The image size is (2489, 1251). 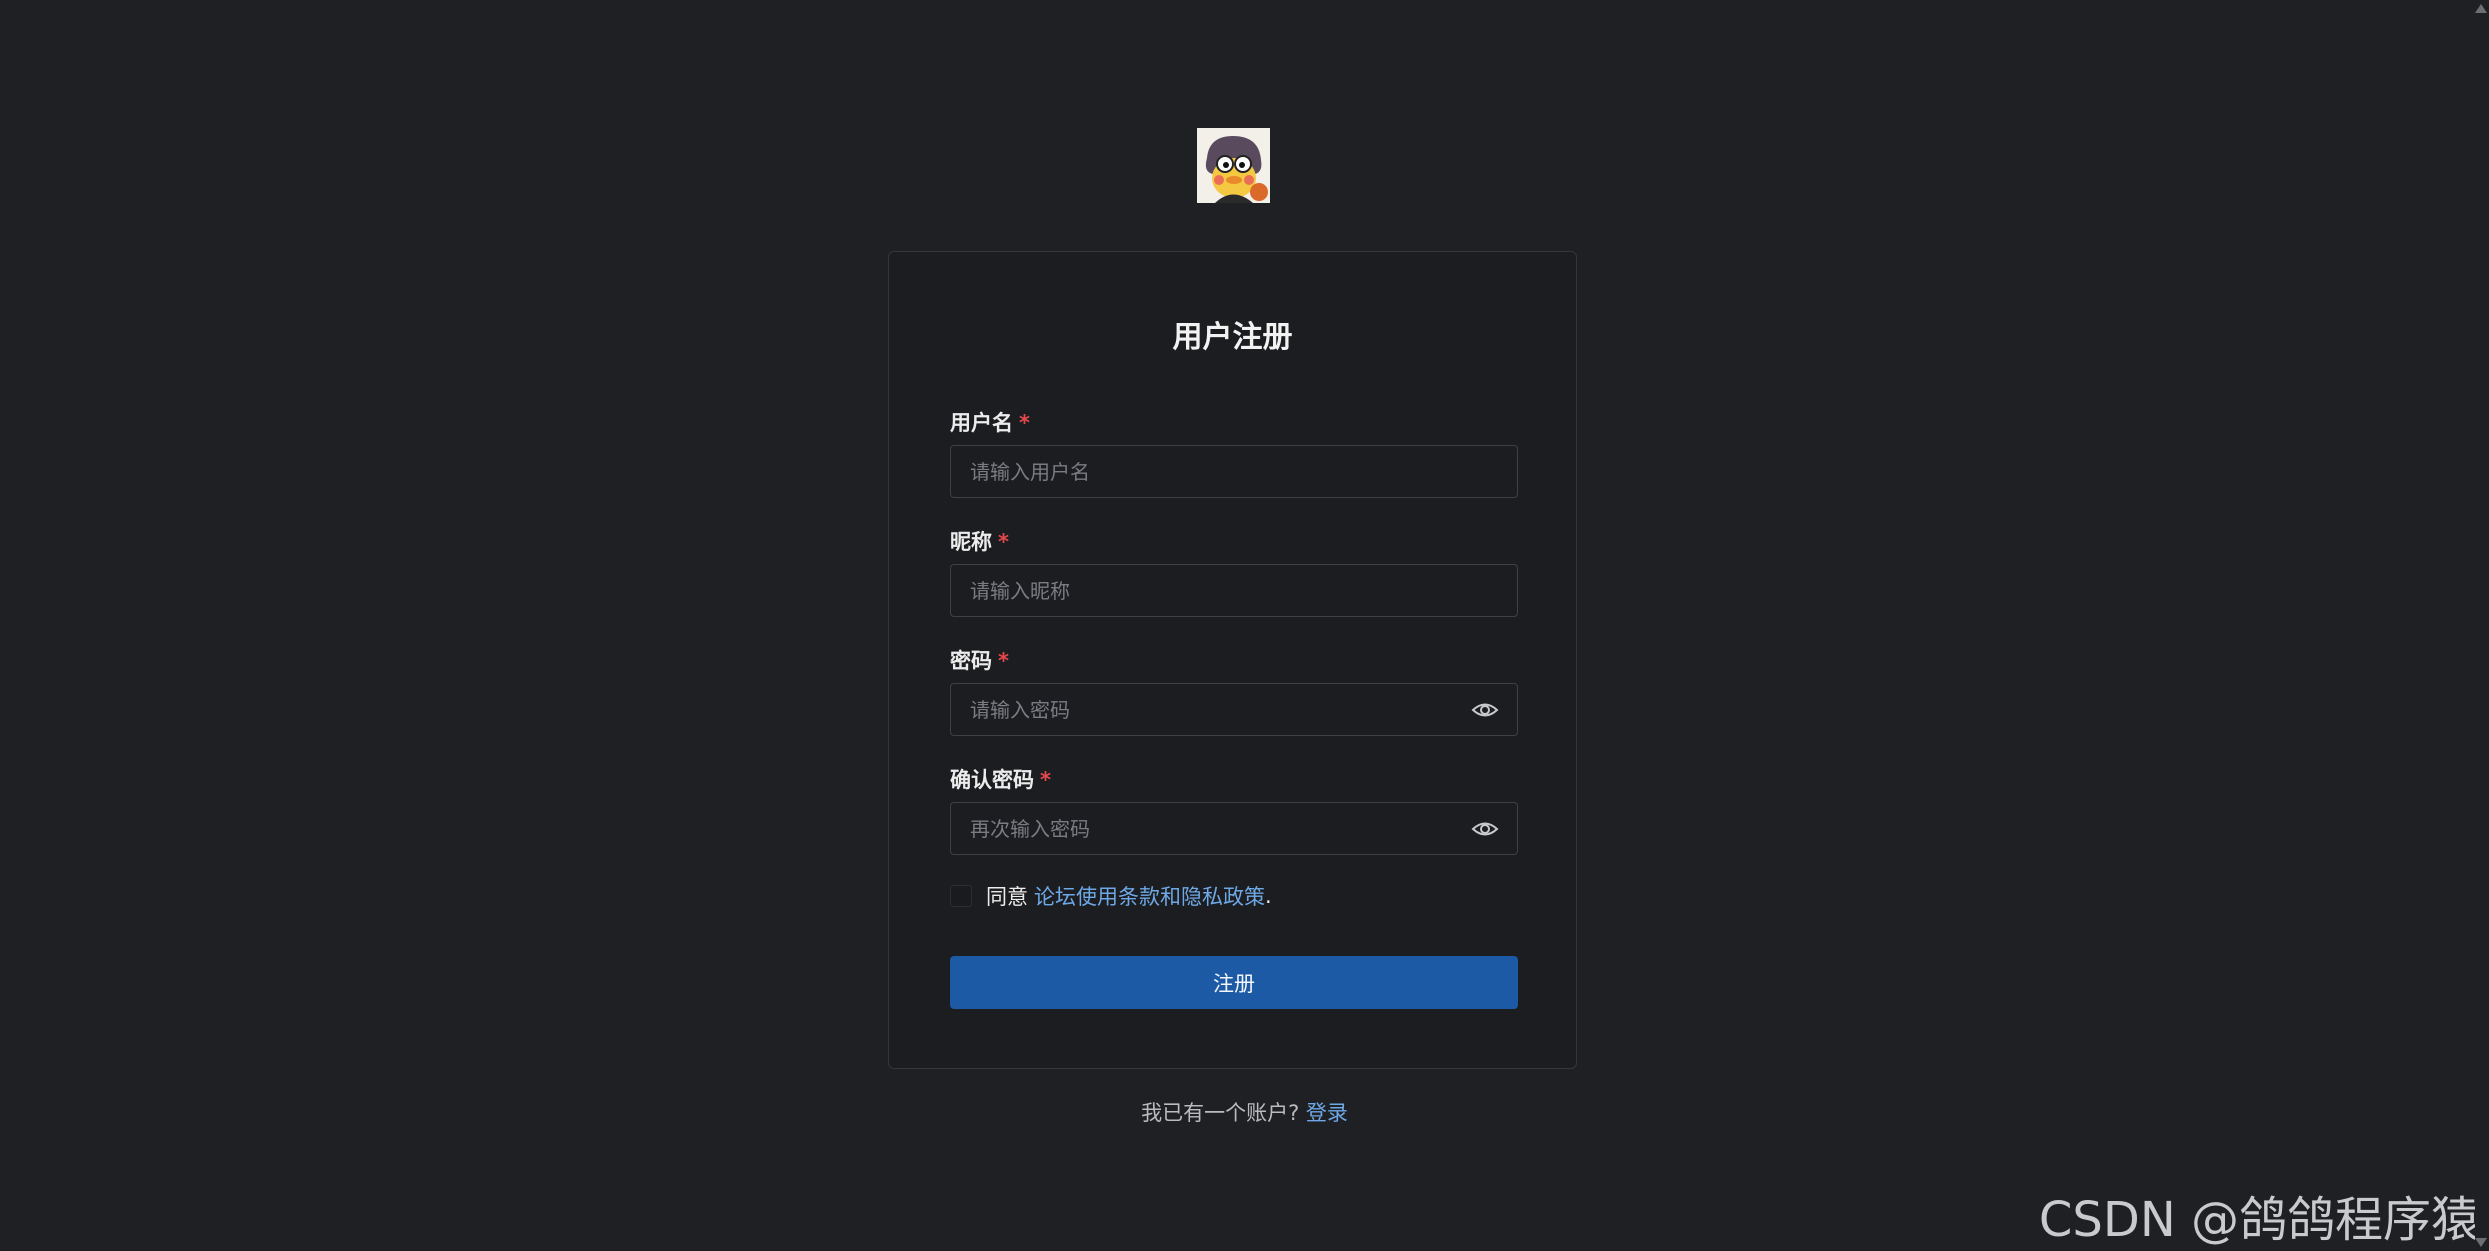 I want to click on confirm-password-input, so click(x=1234, y=828).